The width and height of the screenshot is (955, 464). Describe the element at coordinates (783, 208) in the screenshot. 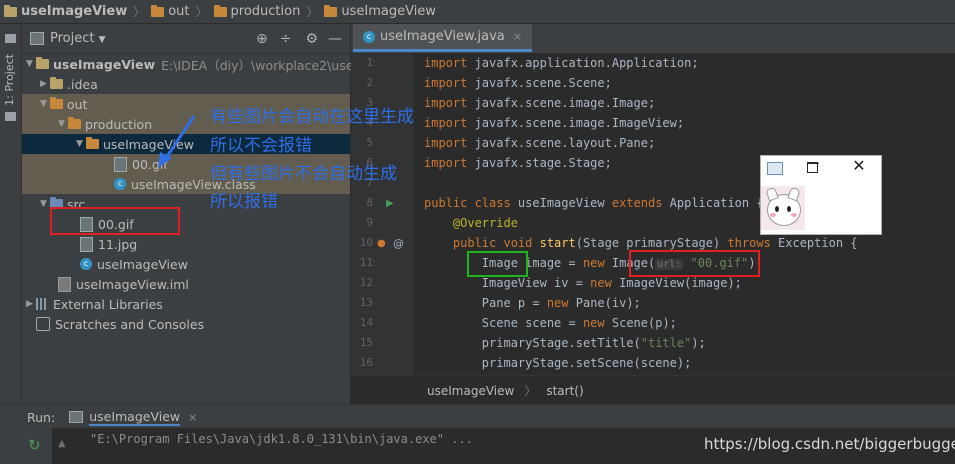

I see `gif-image` at that location.